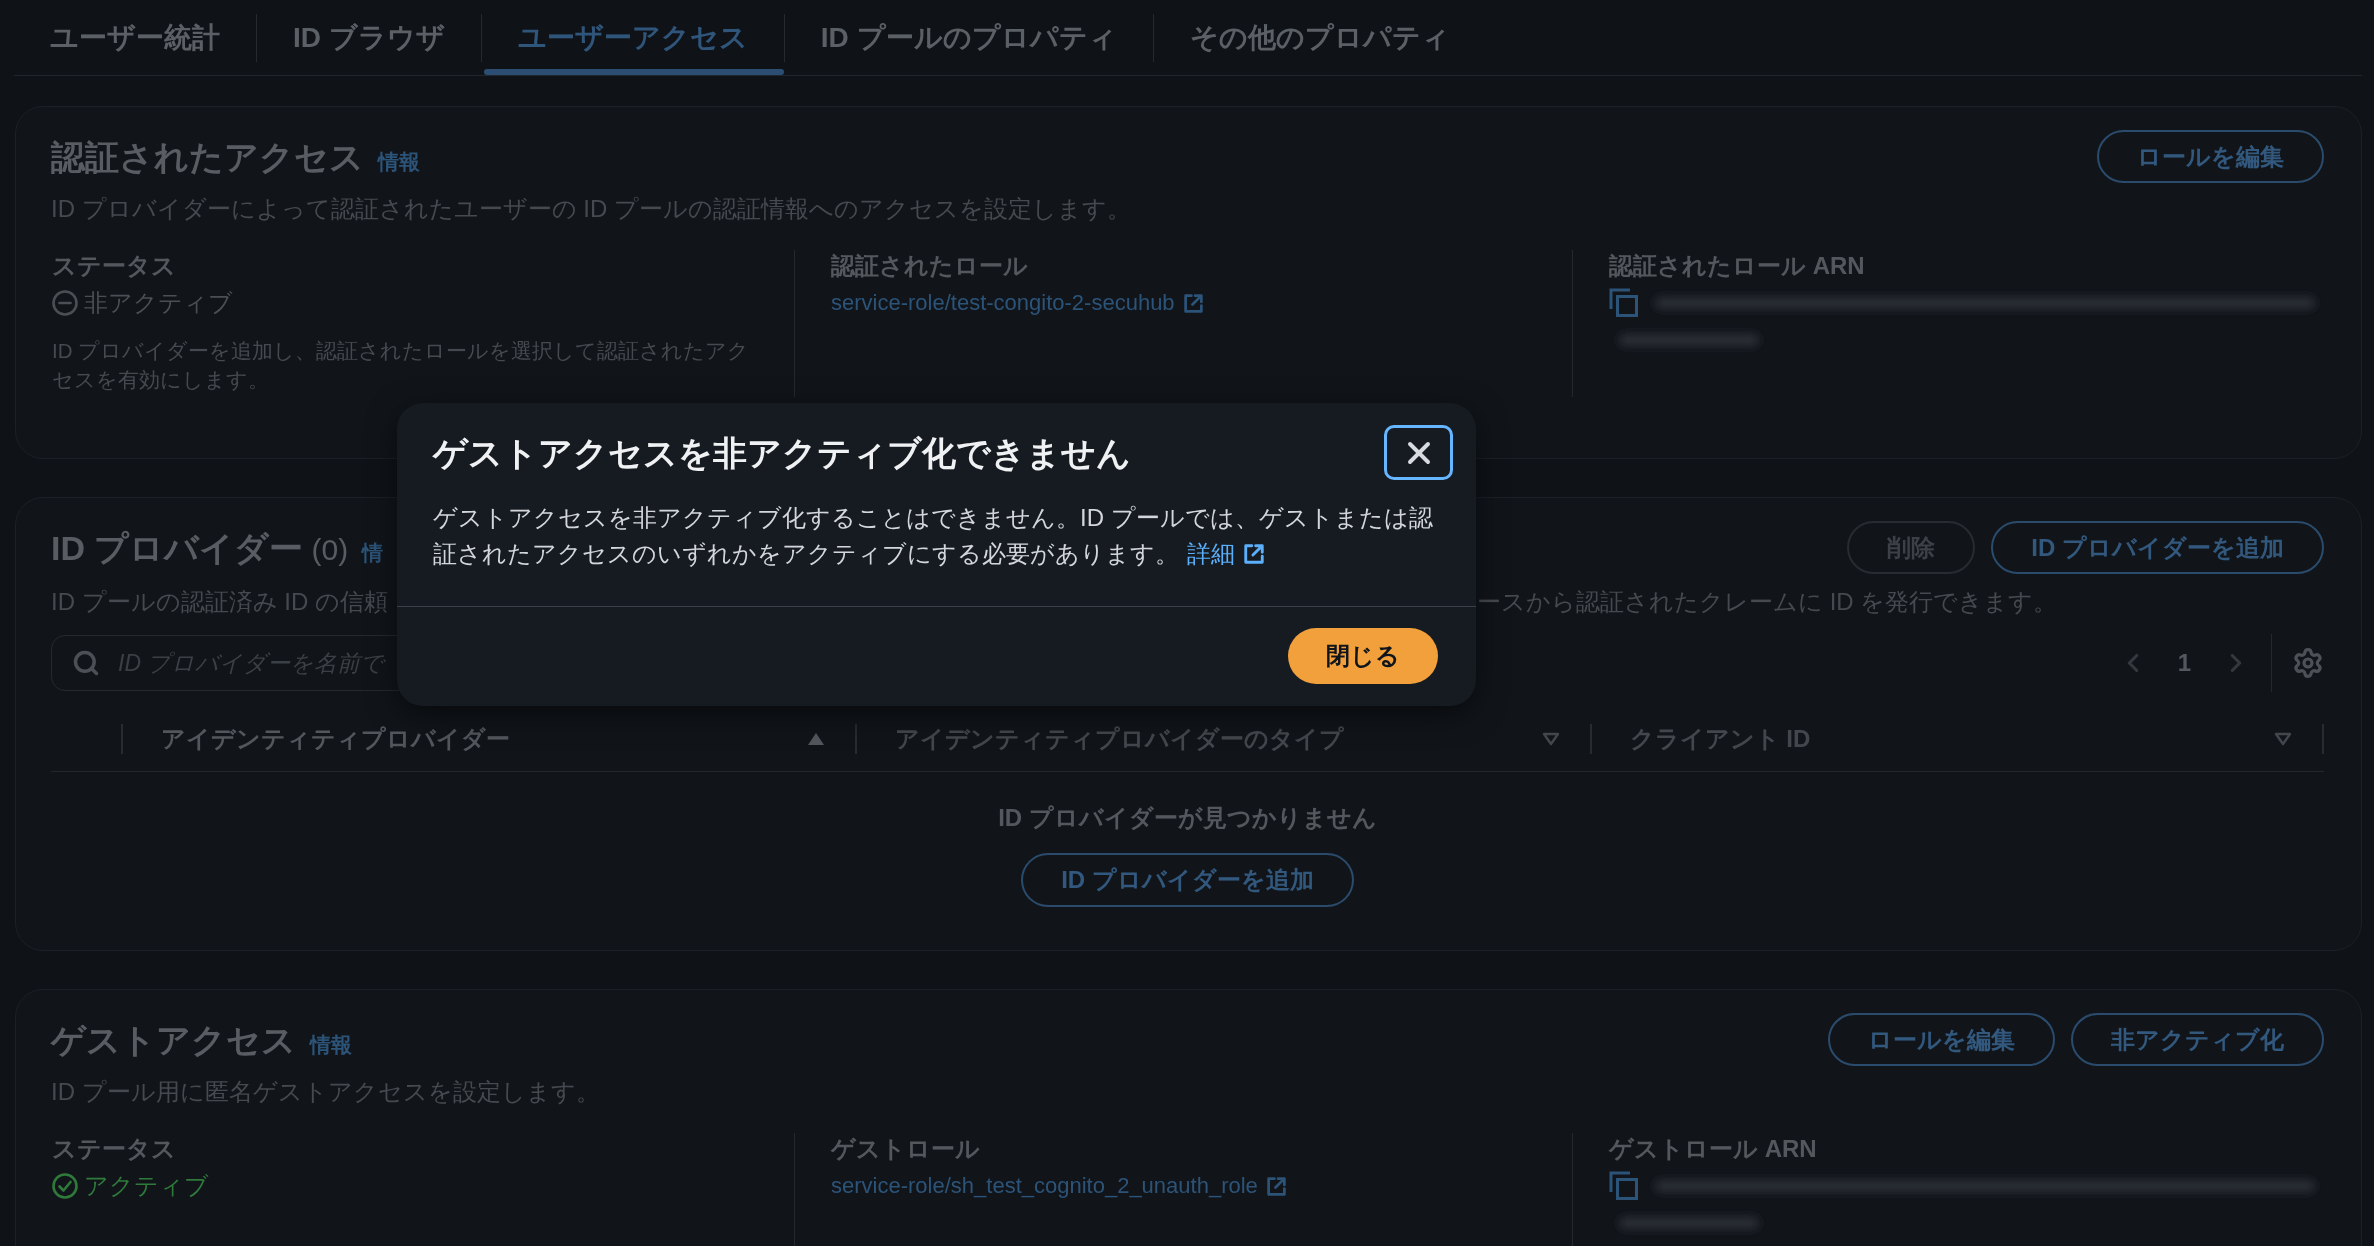  Describe the element at coordinates (1187, 818) in the screenshot. I see `empty-state-message: ID プロバイダーが見つかりません` at that location.